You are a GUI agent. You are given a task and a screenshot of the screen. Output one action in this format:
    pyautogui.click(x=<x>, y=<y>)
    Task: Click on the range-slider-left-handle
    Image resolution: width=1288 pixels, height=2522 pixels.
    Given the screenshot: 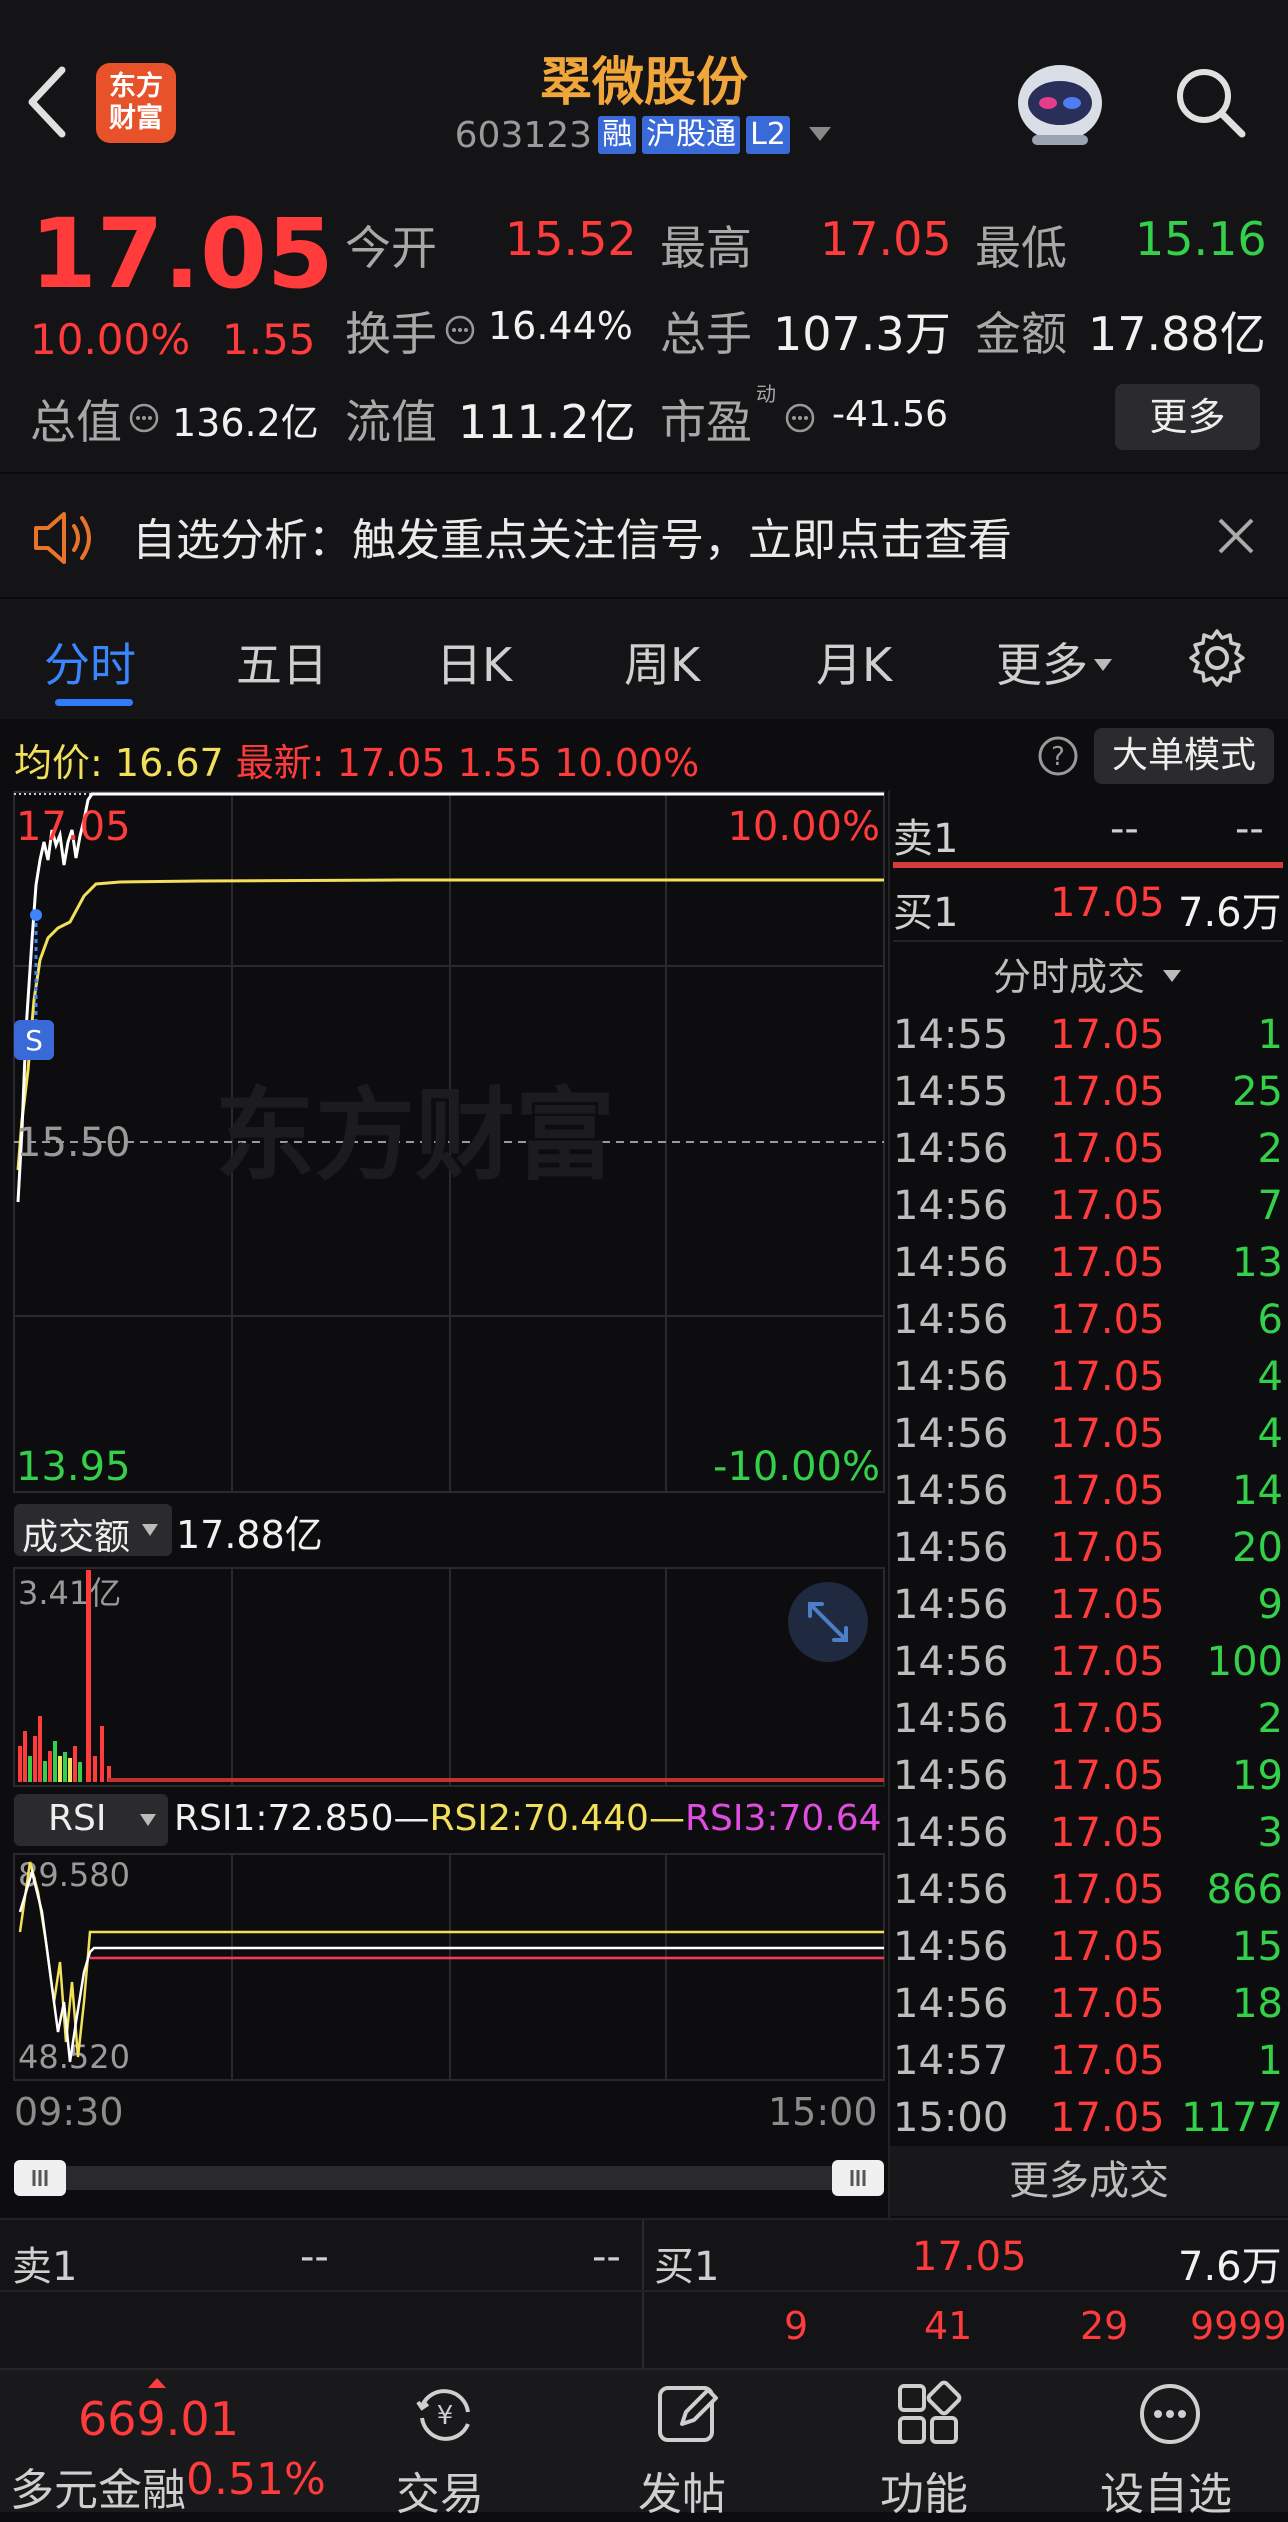 What is the action you would take?
    pyautogui.click(x=40, y=2178)
    